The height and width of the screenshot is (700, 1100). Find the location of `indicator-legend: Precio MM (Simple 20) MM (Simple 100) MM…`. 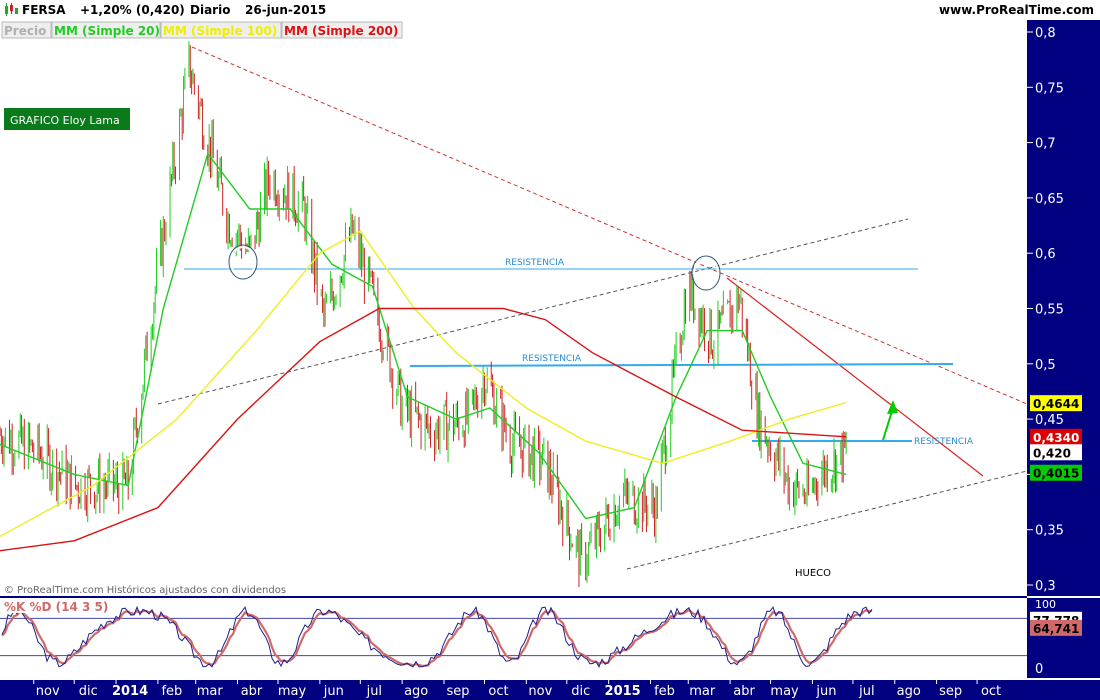

indicator-legend: Precio MM (Simple 20) MM (Simple 100) MM… is located at coordinates (202, 30).